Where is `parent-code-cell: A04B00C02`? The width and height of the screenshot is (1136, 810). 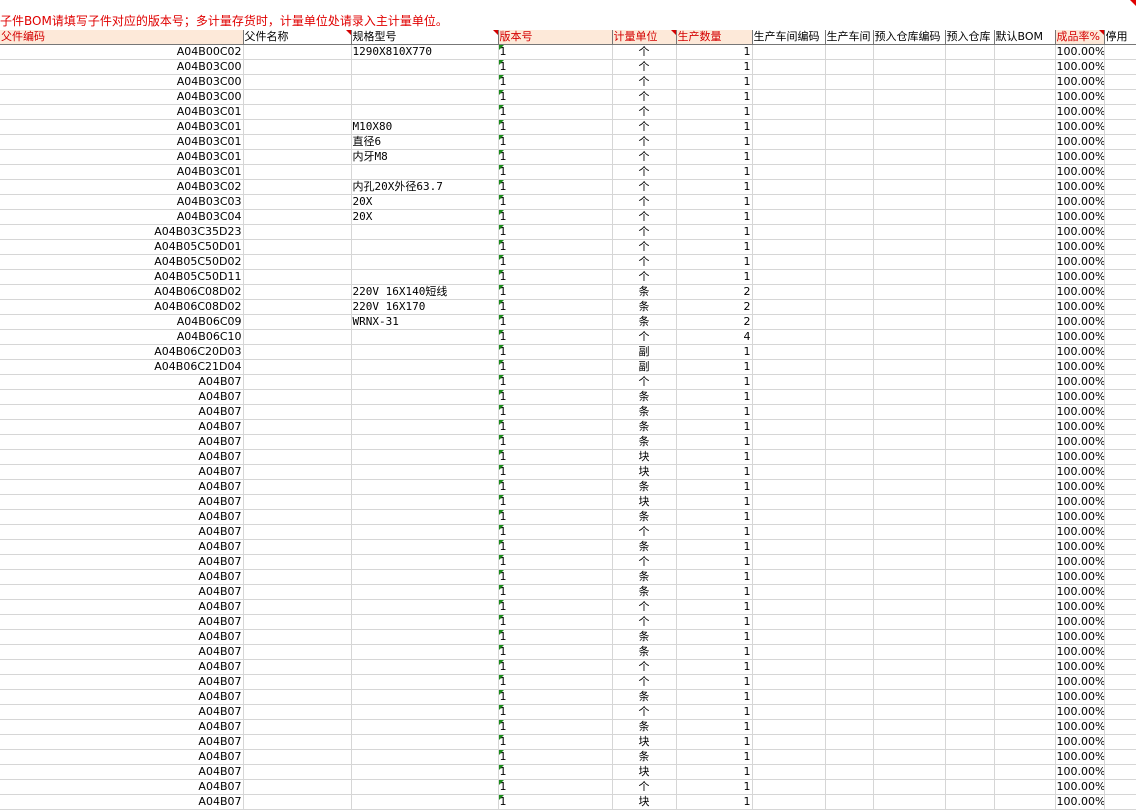
parent-code-cell: A04B00C02 is located at coordinates (122, 52).